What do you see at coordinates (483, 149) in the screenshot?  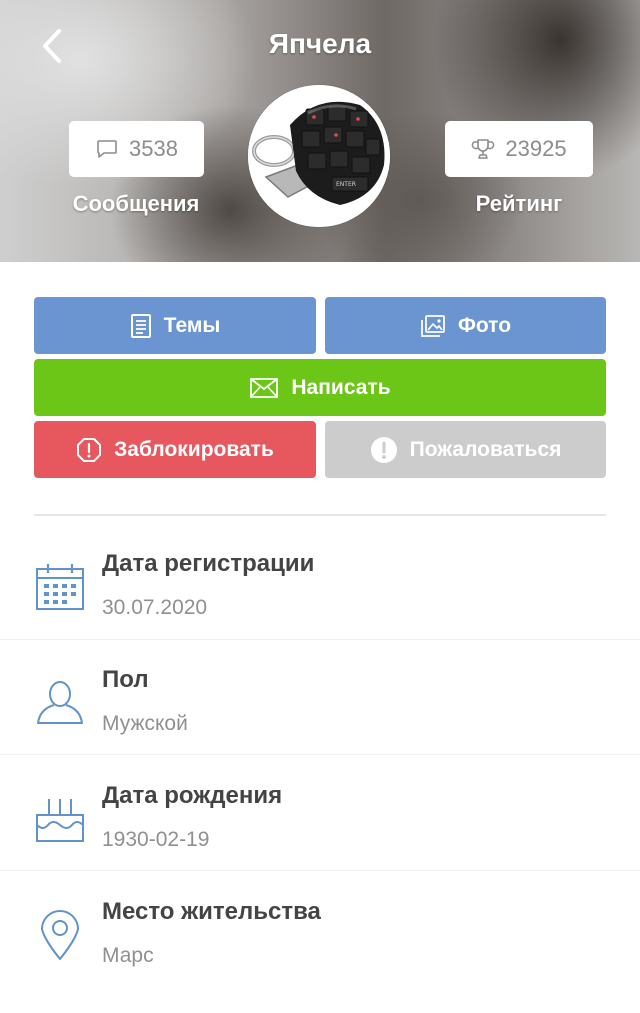 I see `trophy-icon` at bounding box center [483, 149].